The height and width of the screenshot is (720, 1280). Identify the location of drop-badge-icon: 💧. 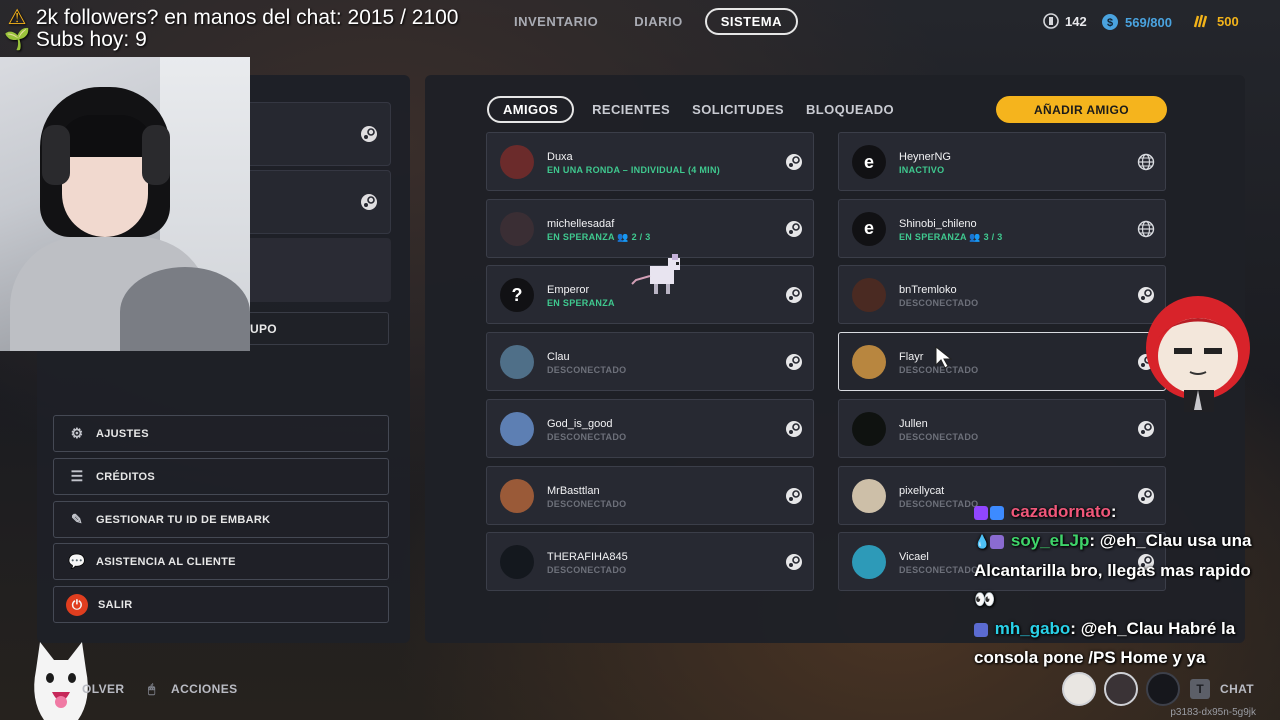
(982, 541).